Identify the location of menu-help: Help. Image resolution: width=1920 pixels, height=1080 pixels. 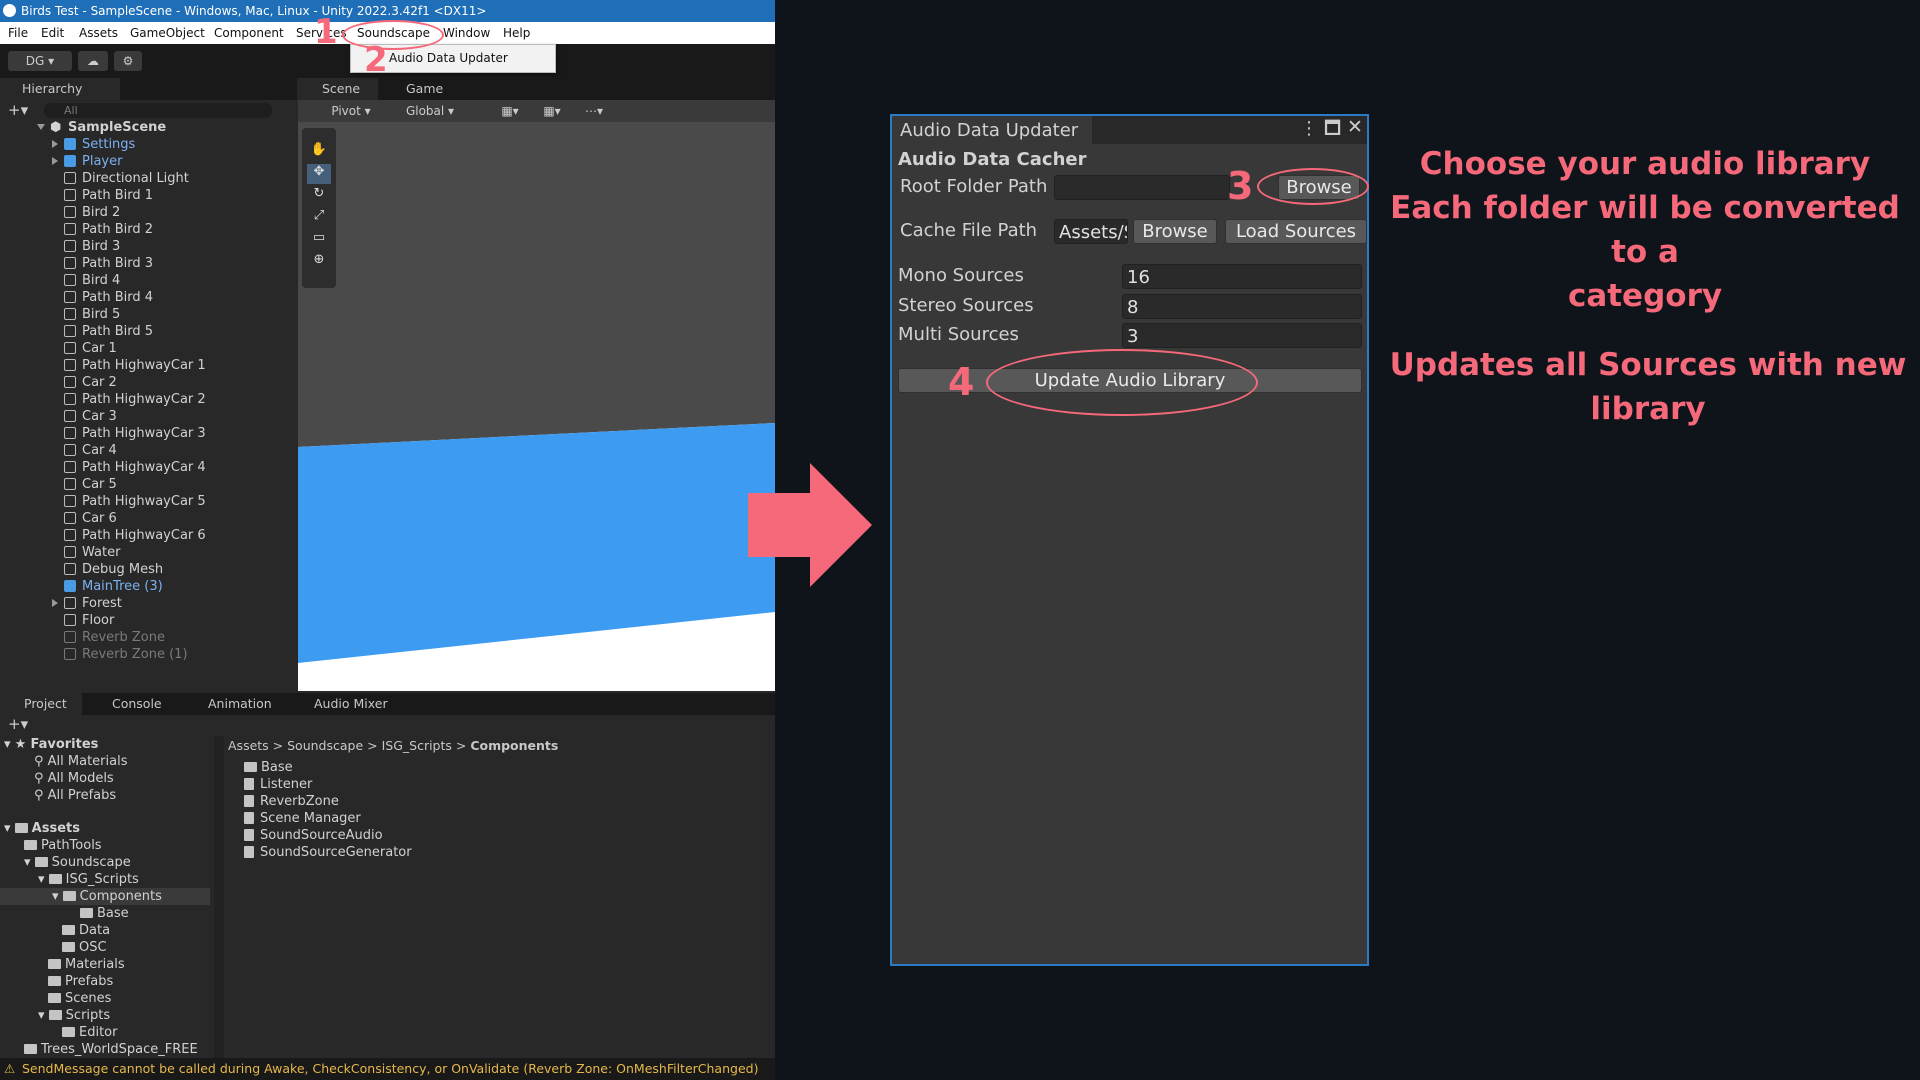
(516, 33).